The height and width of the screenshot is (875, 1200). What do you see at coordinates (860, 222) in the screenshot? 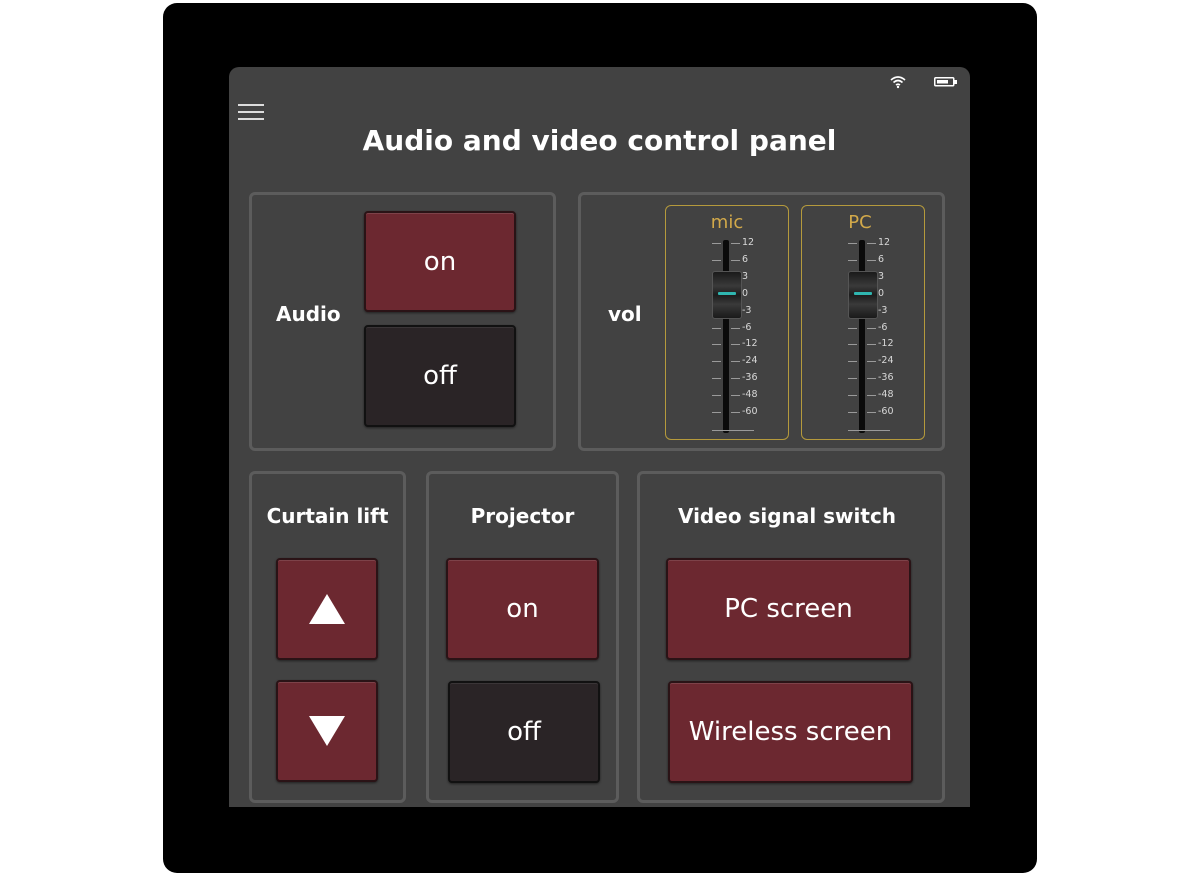
I see `pc-fader-label: PC` at bounding box center [860, 222].